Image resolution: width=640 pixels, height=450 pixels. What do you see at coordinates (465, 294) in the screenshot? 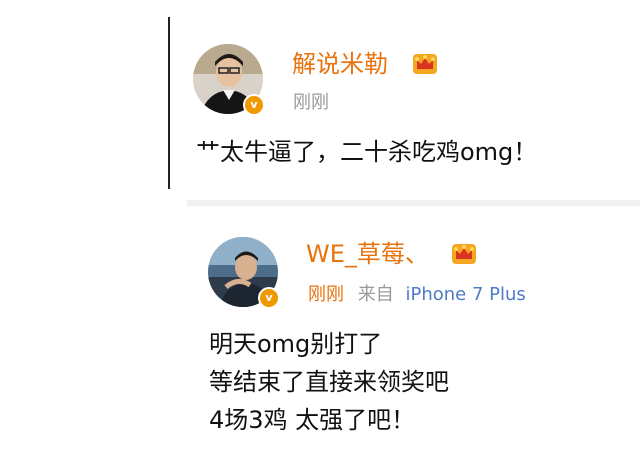
I see `source-device-link: iPhone 7 Plus` at bounding box center [465, 294].